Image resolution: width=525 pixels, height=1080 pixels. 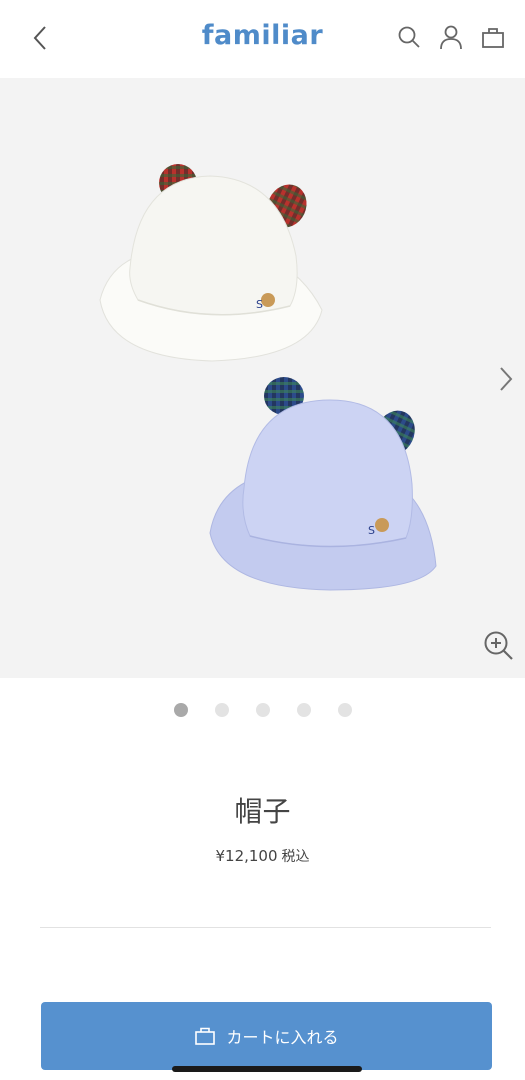 I want to click on account-icon, so click(x=451, y=37).